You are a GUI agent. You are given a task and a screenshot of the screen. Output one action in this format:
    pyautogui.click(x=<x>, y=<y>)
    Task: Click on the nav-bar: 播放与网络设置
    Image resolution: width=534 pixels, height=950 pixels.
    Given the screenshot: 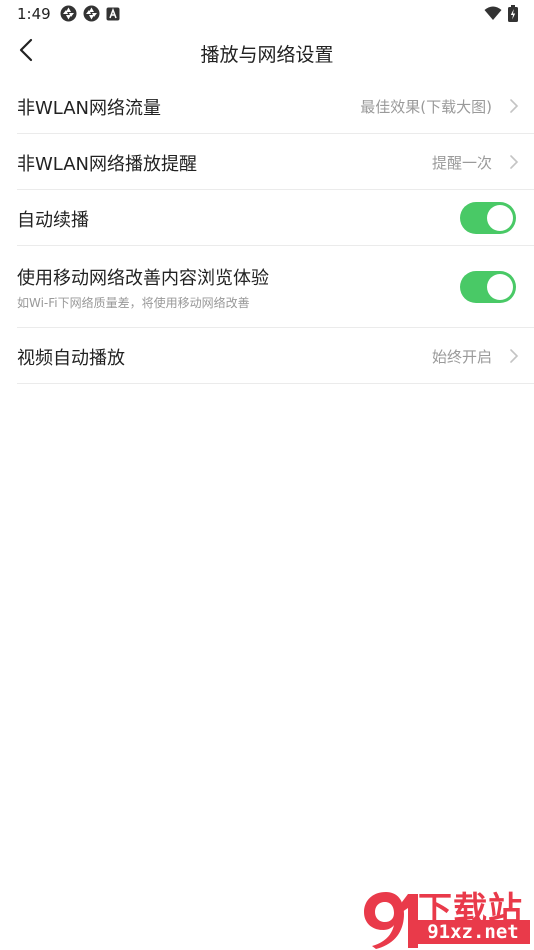 What is the action you would take?
    pyautogui.click(x=267, y=52)
    